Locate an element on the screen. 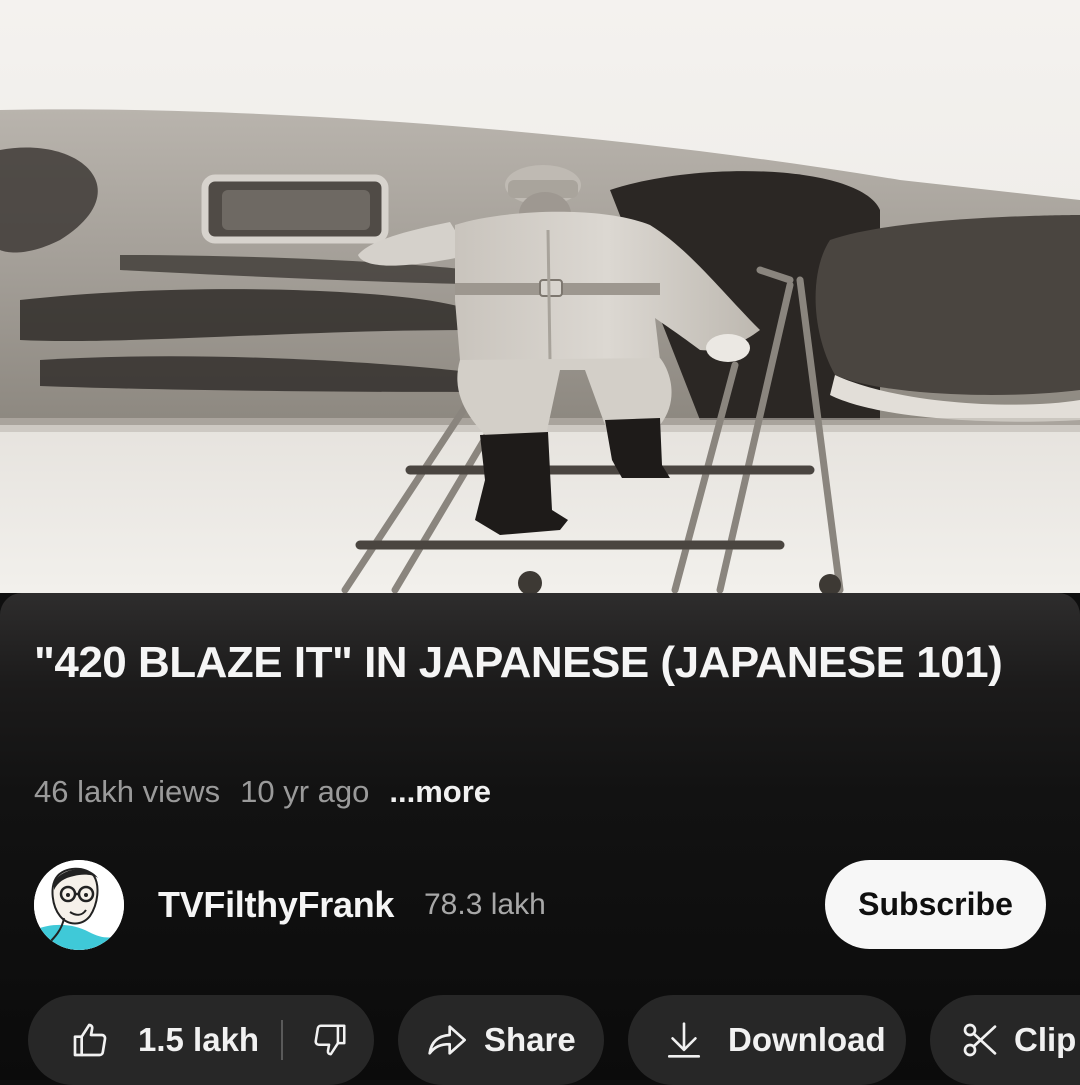  like-button: 1.5 lakh is located at coordinates (143, 1040).